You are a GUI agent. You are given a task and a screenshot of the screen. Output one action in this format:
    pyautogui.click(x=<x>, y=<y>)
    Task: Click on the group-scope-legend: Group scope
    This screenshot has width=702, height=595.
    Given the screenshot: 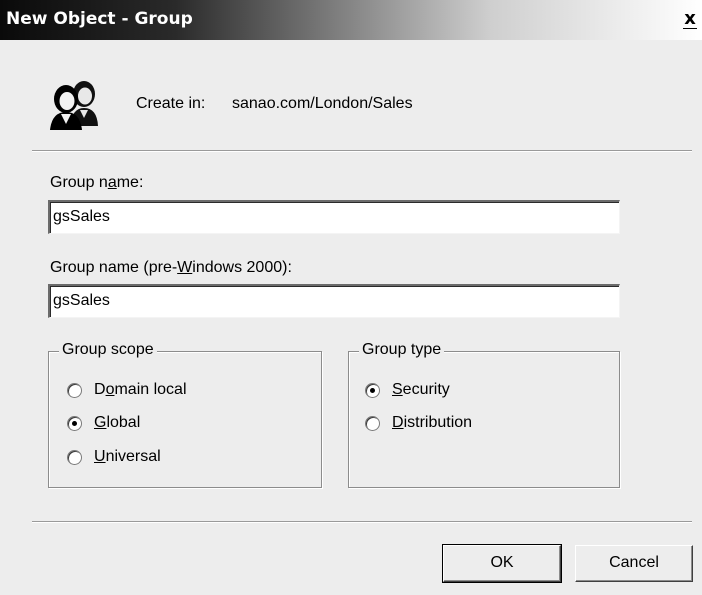 What is the action you would take?
    pyautogui.click(x=108, y=350)
    